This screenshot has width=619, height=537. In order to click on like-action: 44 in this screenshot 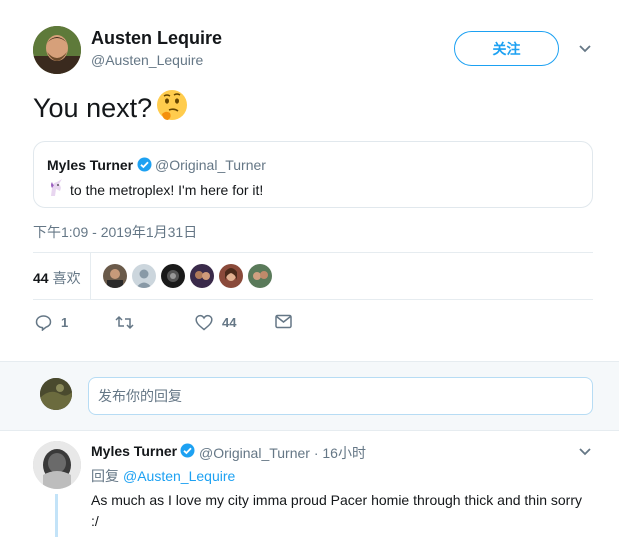, I will do `click(215, 322)`.